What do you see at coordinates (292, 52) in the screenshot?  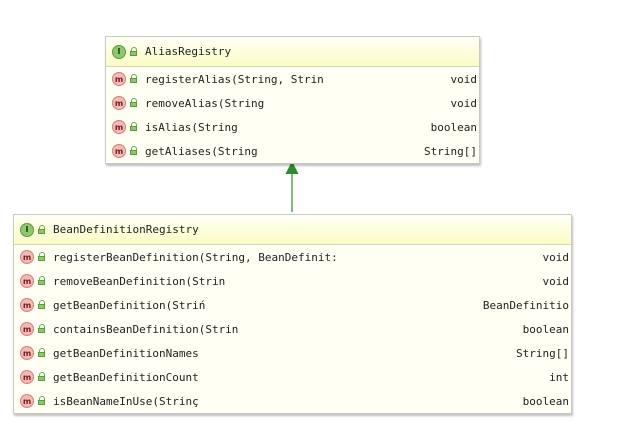 I see `alias-registry-header: I AliasRegistry` at bounding box center [292, 52].